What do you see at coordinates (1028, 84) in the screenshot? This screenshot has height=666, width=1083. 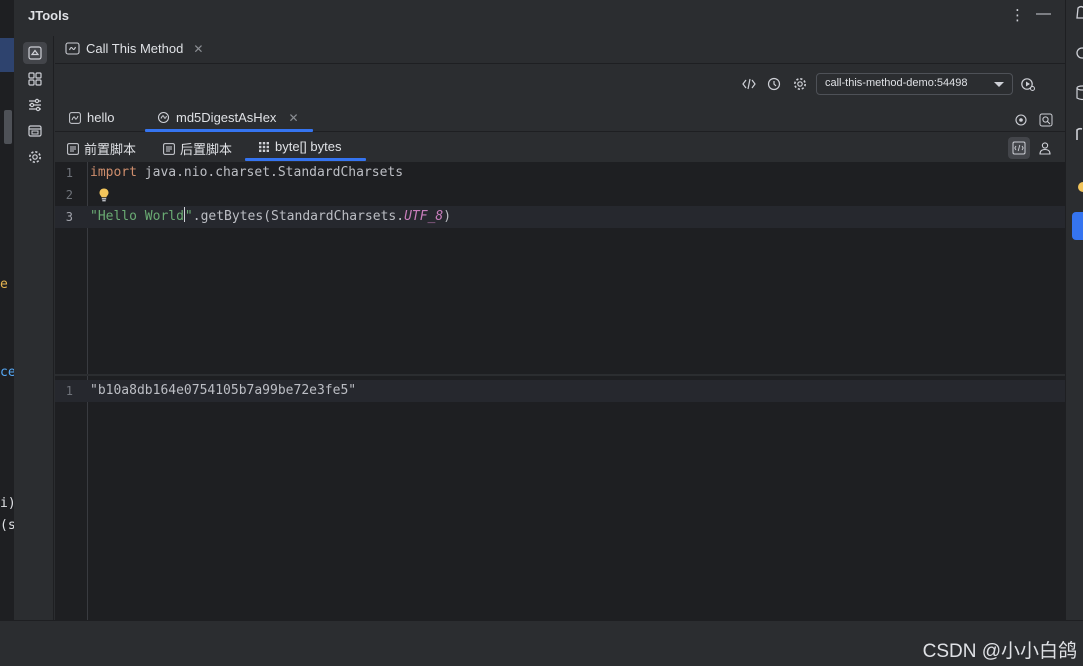 I see `run-invoke-icon` at bounding box center [1028, 84].